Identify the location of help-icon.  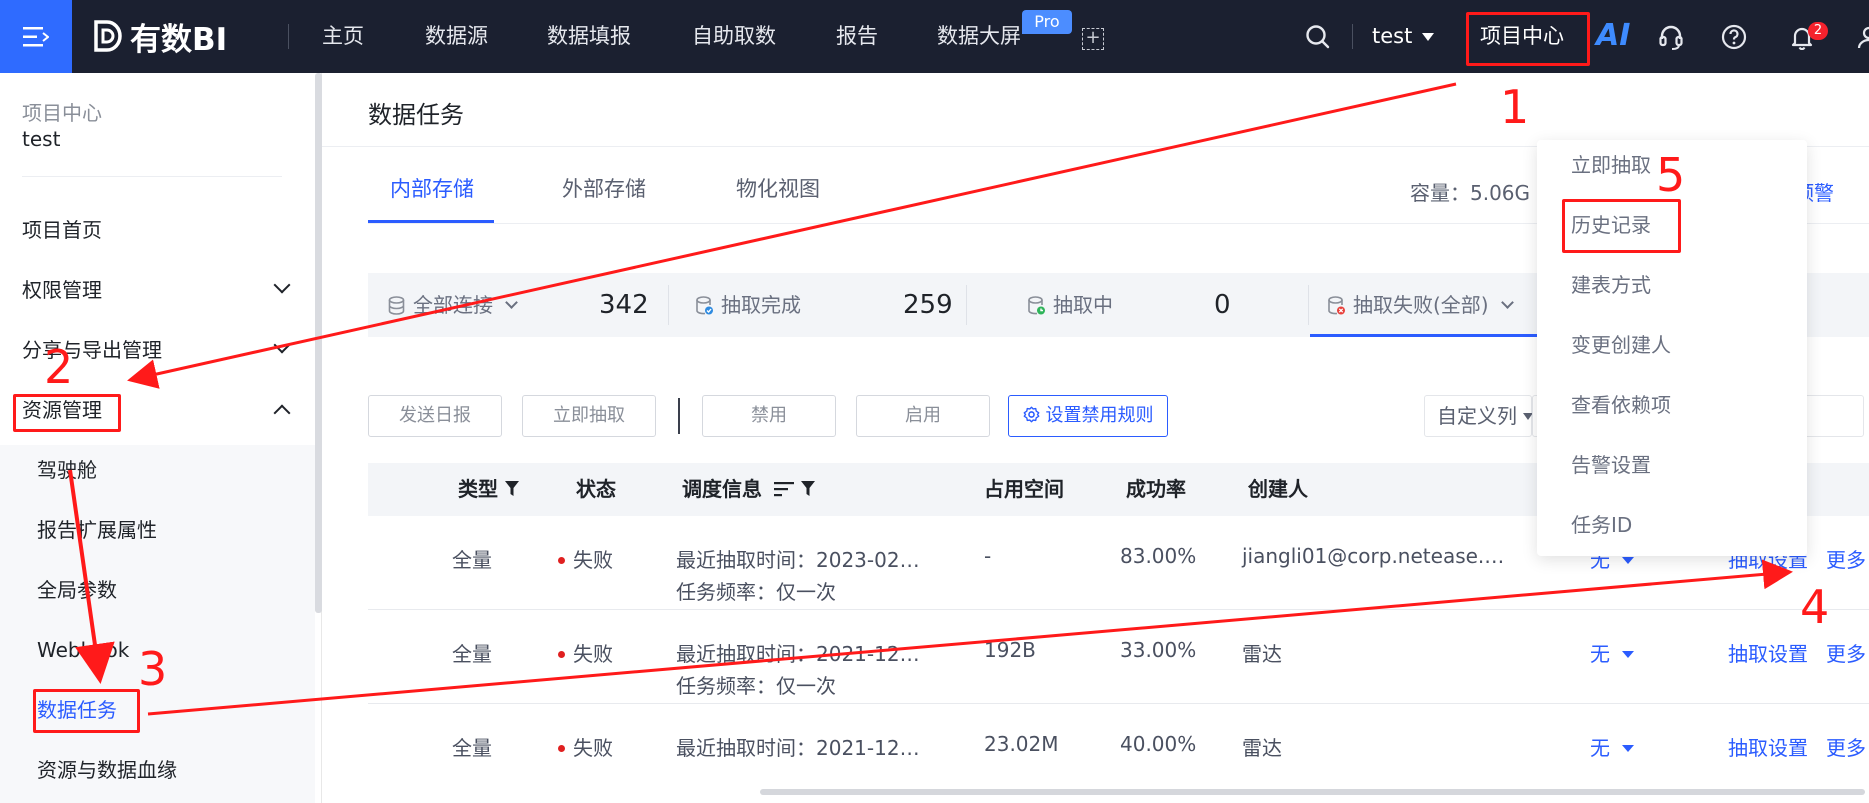
(1734, 37).